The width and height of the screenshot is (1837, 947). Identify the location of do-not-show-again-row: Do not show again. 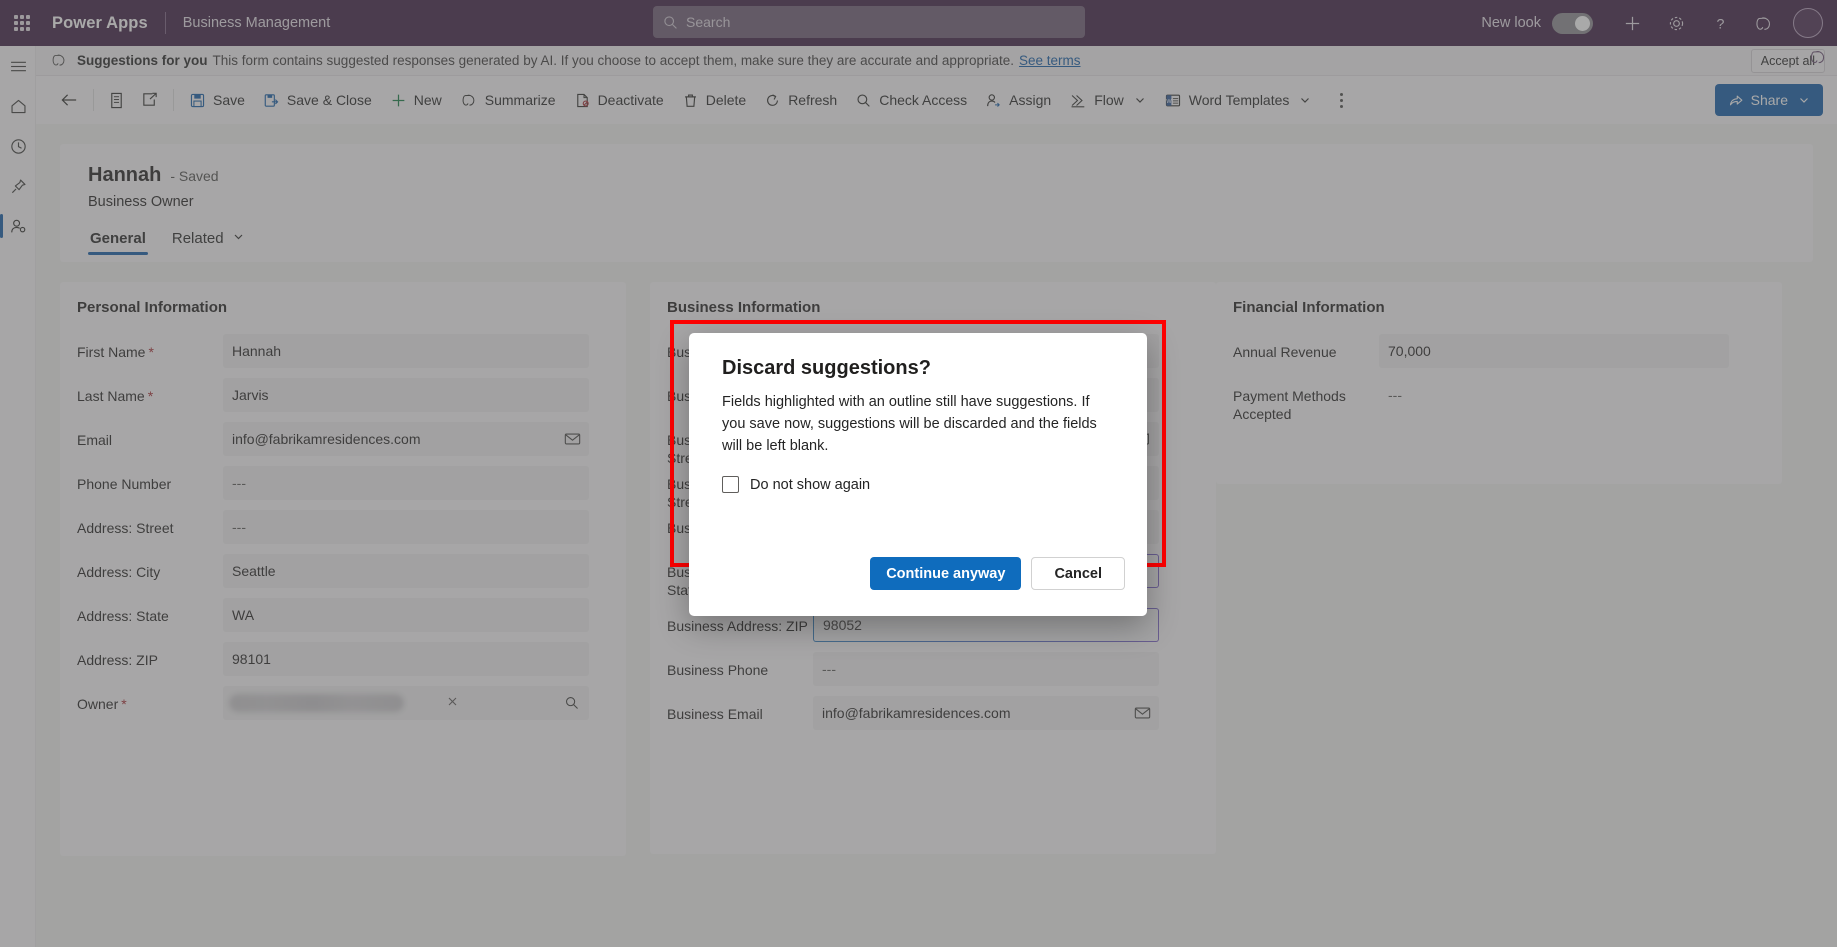
(796, 484).